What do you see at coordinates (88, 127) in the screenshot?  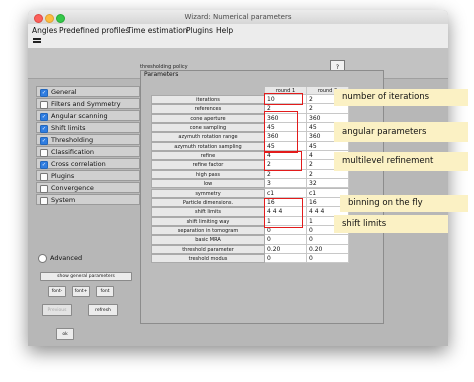 I see `sidebar-item-shift-limits: ✓ Shift limits` at bounding box center [88, 127].